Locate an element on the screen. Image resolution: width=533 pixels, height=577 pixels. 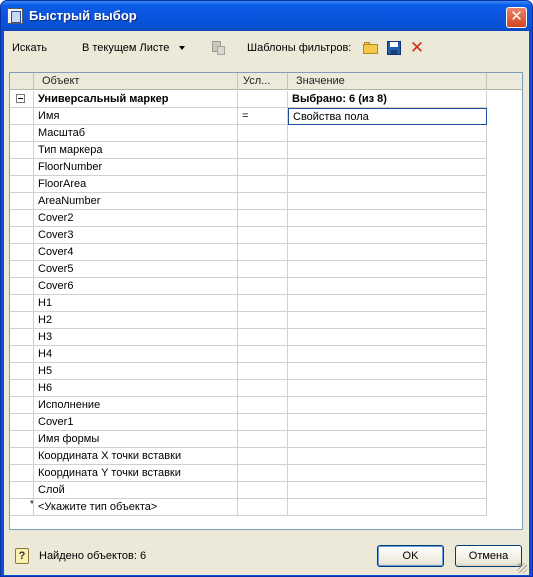
value-input: Свойства пола is located at coordinates (387, 116).